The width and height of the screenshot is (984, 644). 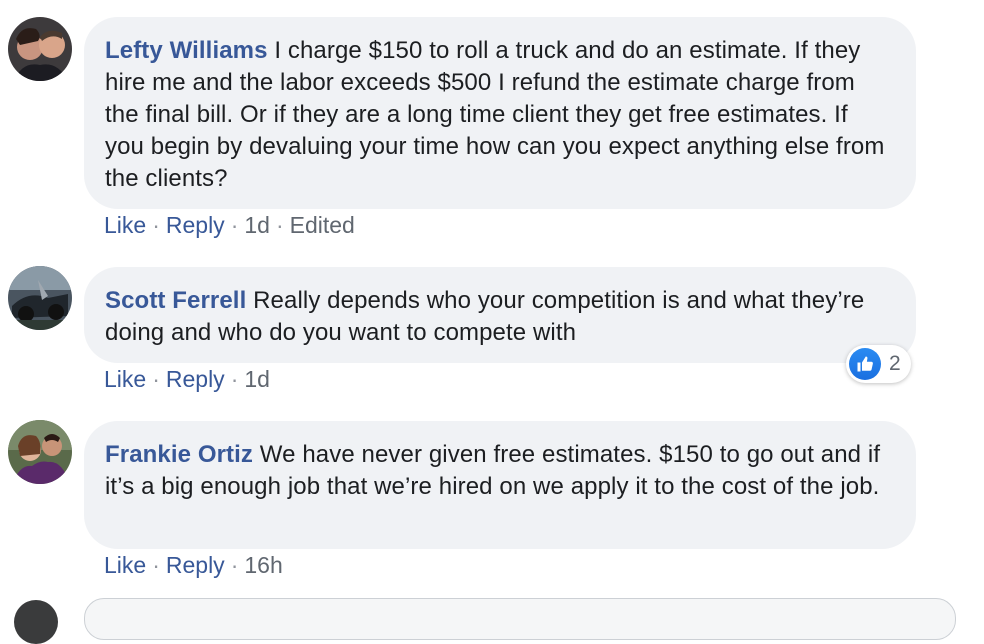 What do you see at coordinates (322, 225) in the screenshot?
I see `edited-label: Edited` at bounding box center [322, 225].